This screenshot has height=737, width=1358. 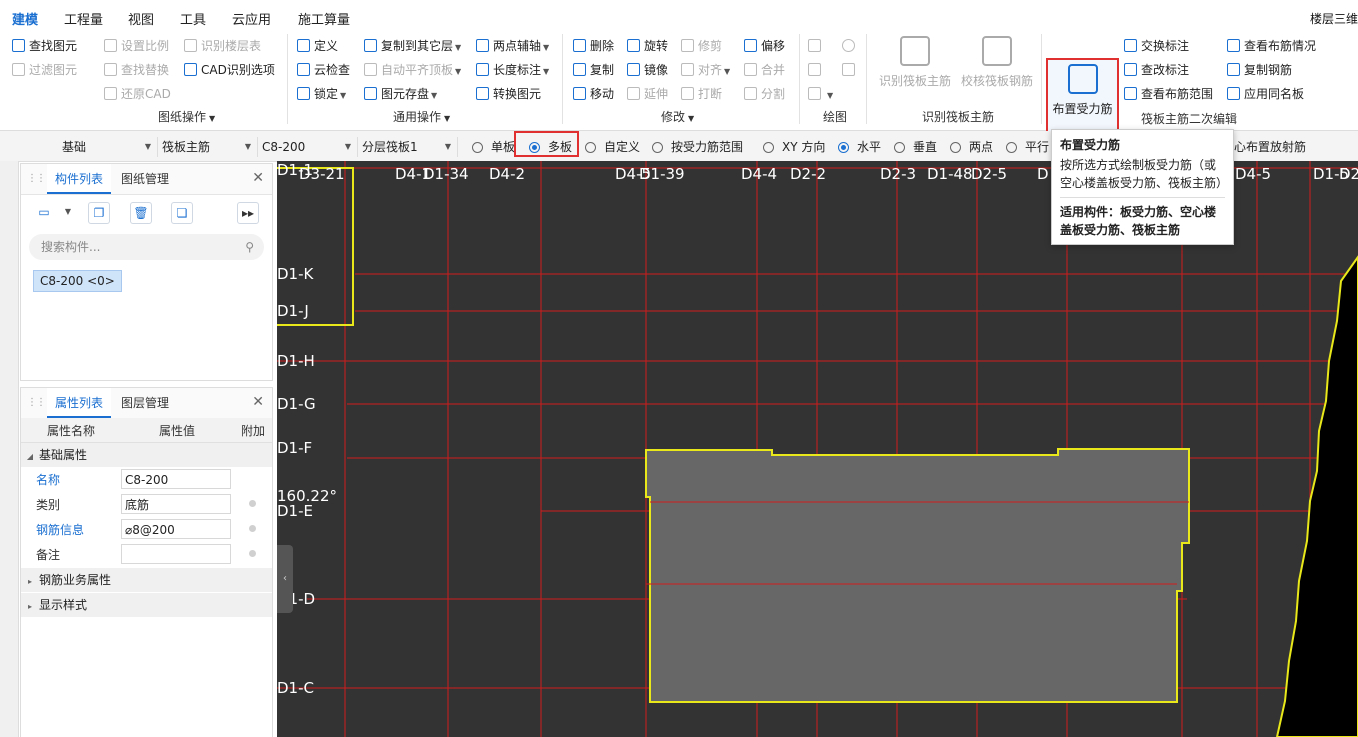 I want to click on copy-component-icon: ❐, so click(x=99, y=213).